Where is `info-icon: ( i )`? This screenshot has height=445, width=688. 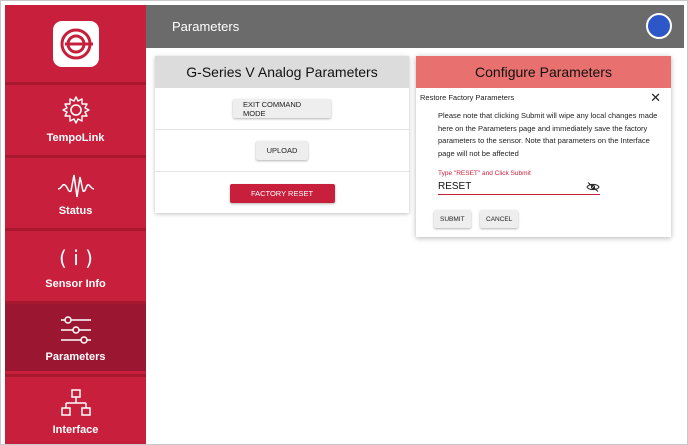
info-icon: ( i ) is located at coordinates (76, 258).